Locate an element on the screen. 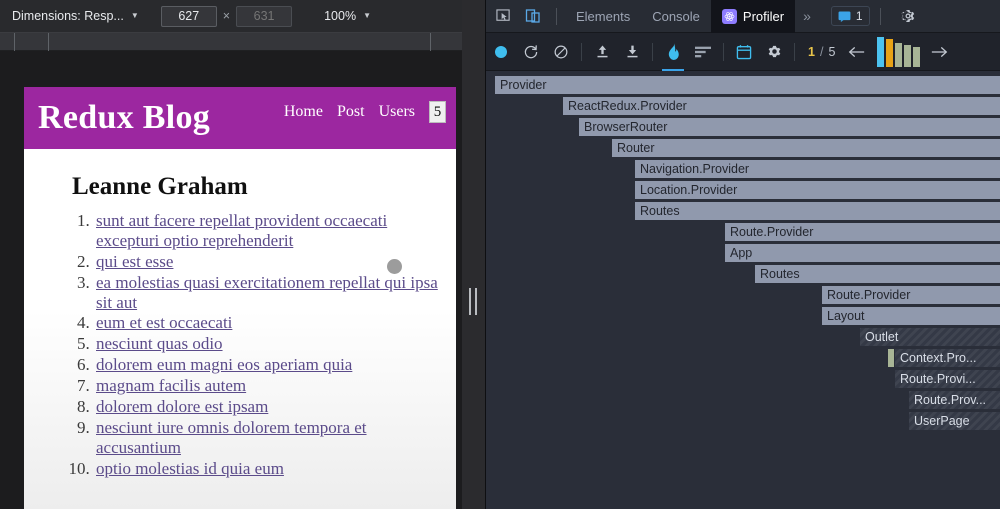 The width and height of the screenshot is (1000, 509). viewport-width-input is located at coordinates (188, 16).